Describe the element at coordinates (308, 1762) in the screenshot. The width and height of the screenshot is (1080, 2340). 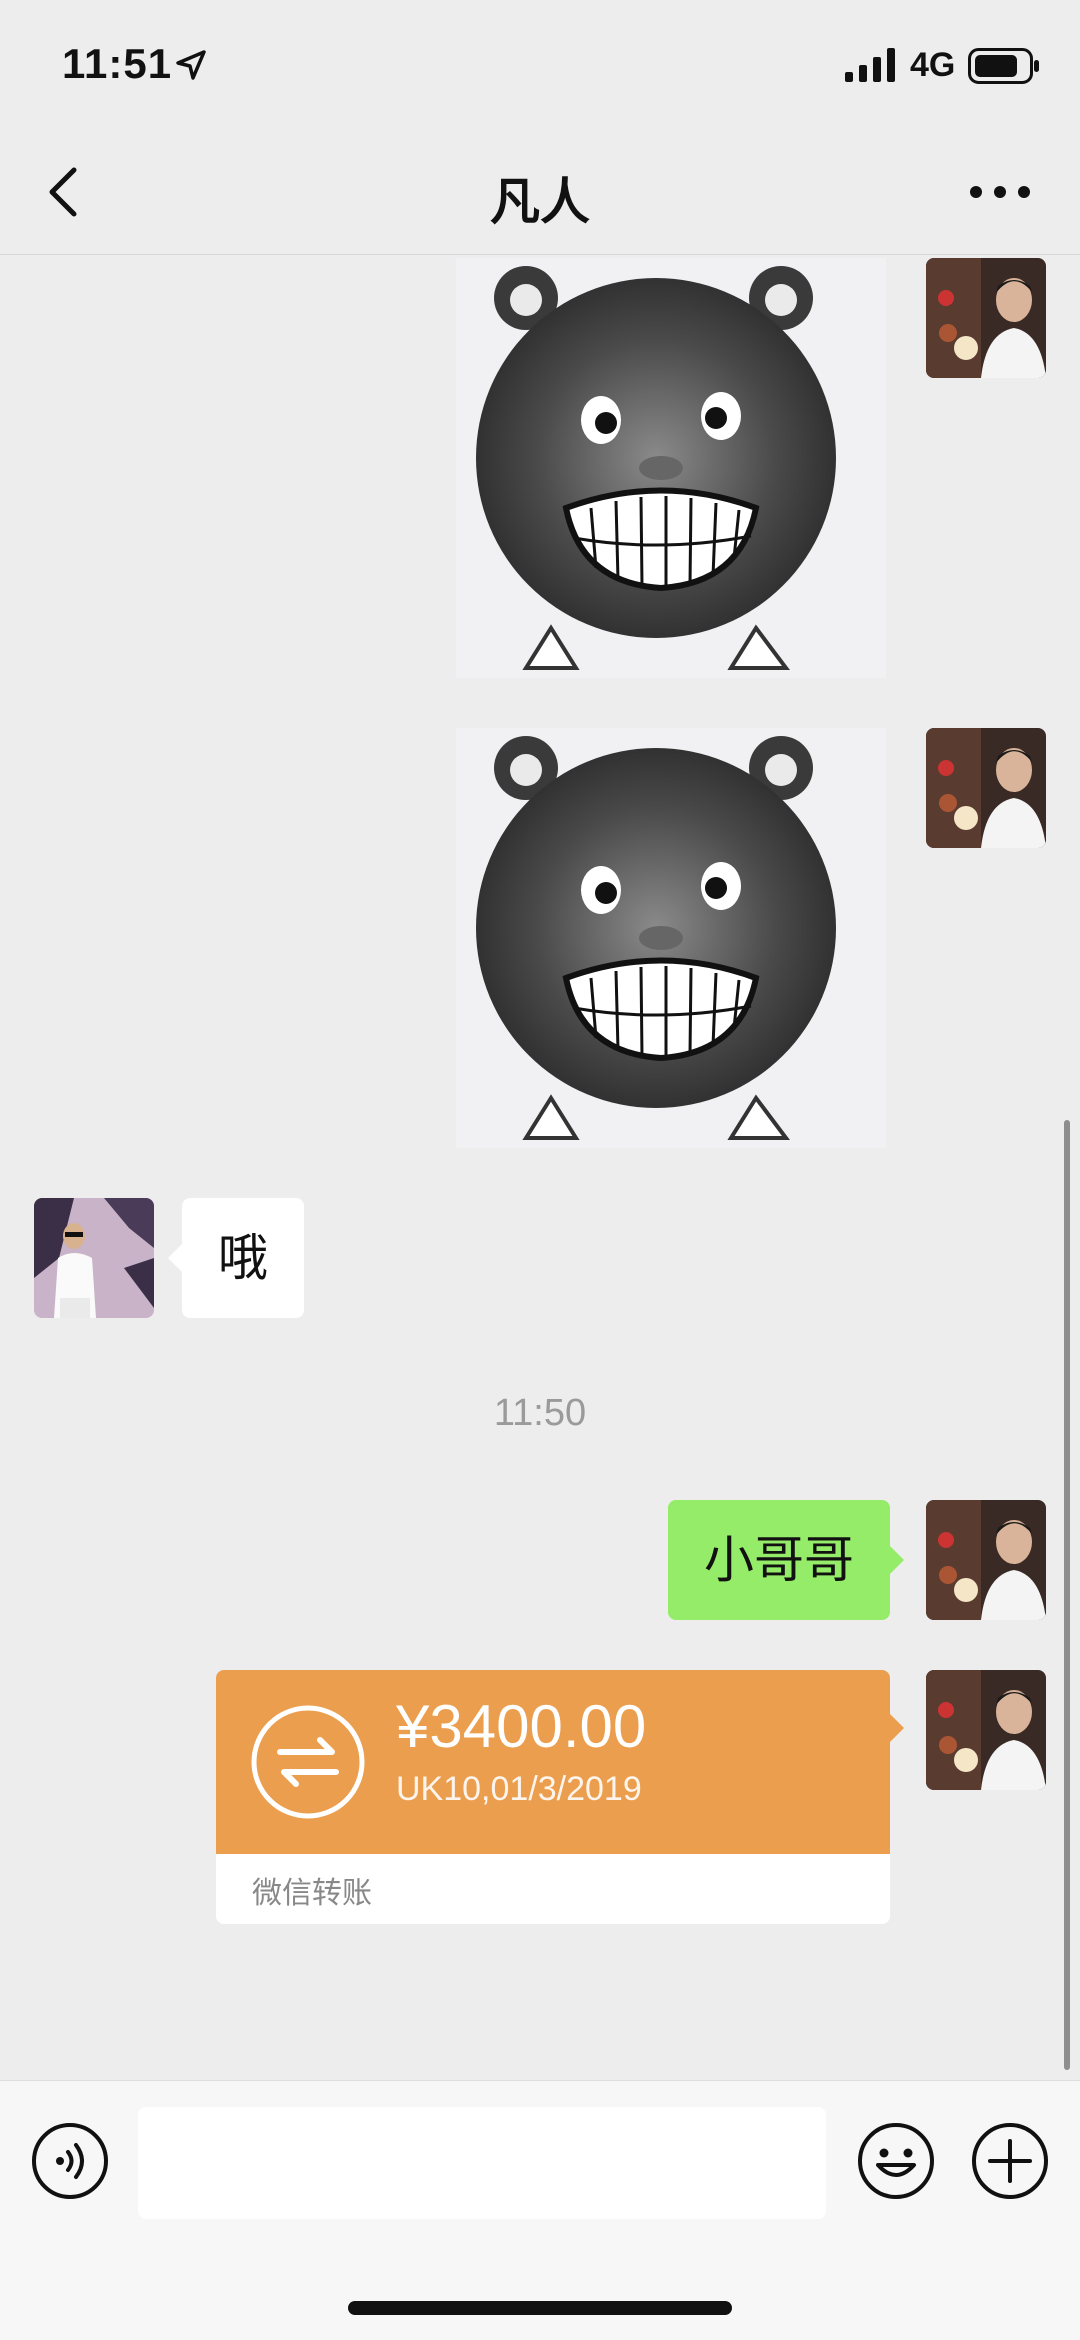
I see `transfer-arrows-icon` at that location.